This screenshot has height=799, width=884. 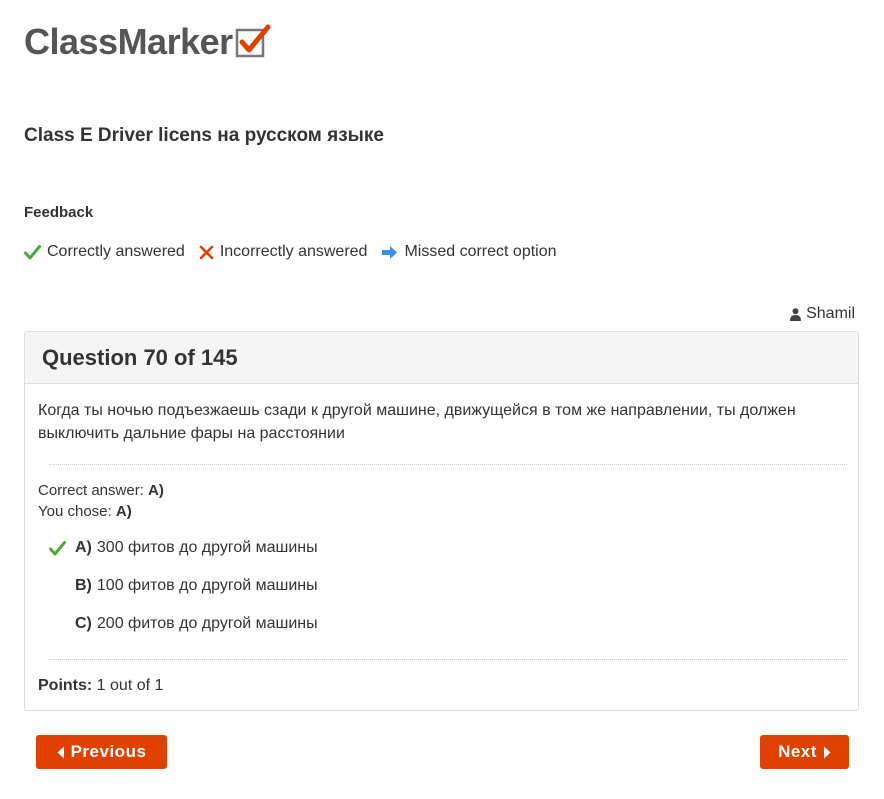 I want to click on arrow-right-icon, so click(x=390, y=252).